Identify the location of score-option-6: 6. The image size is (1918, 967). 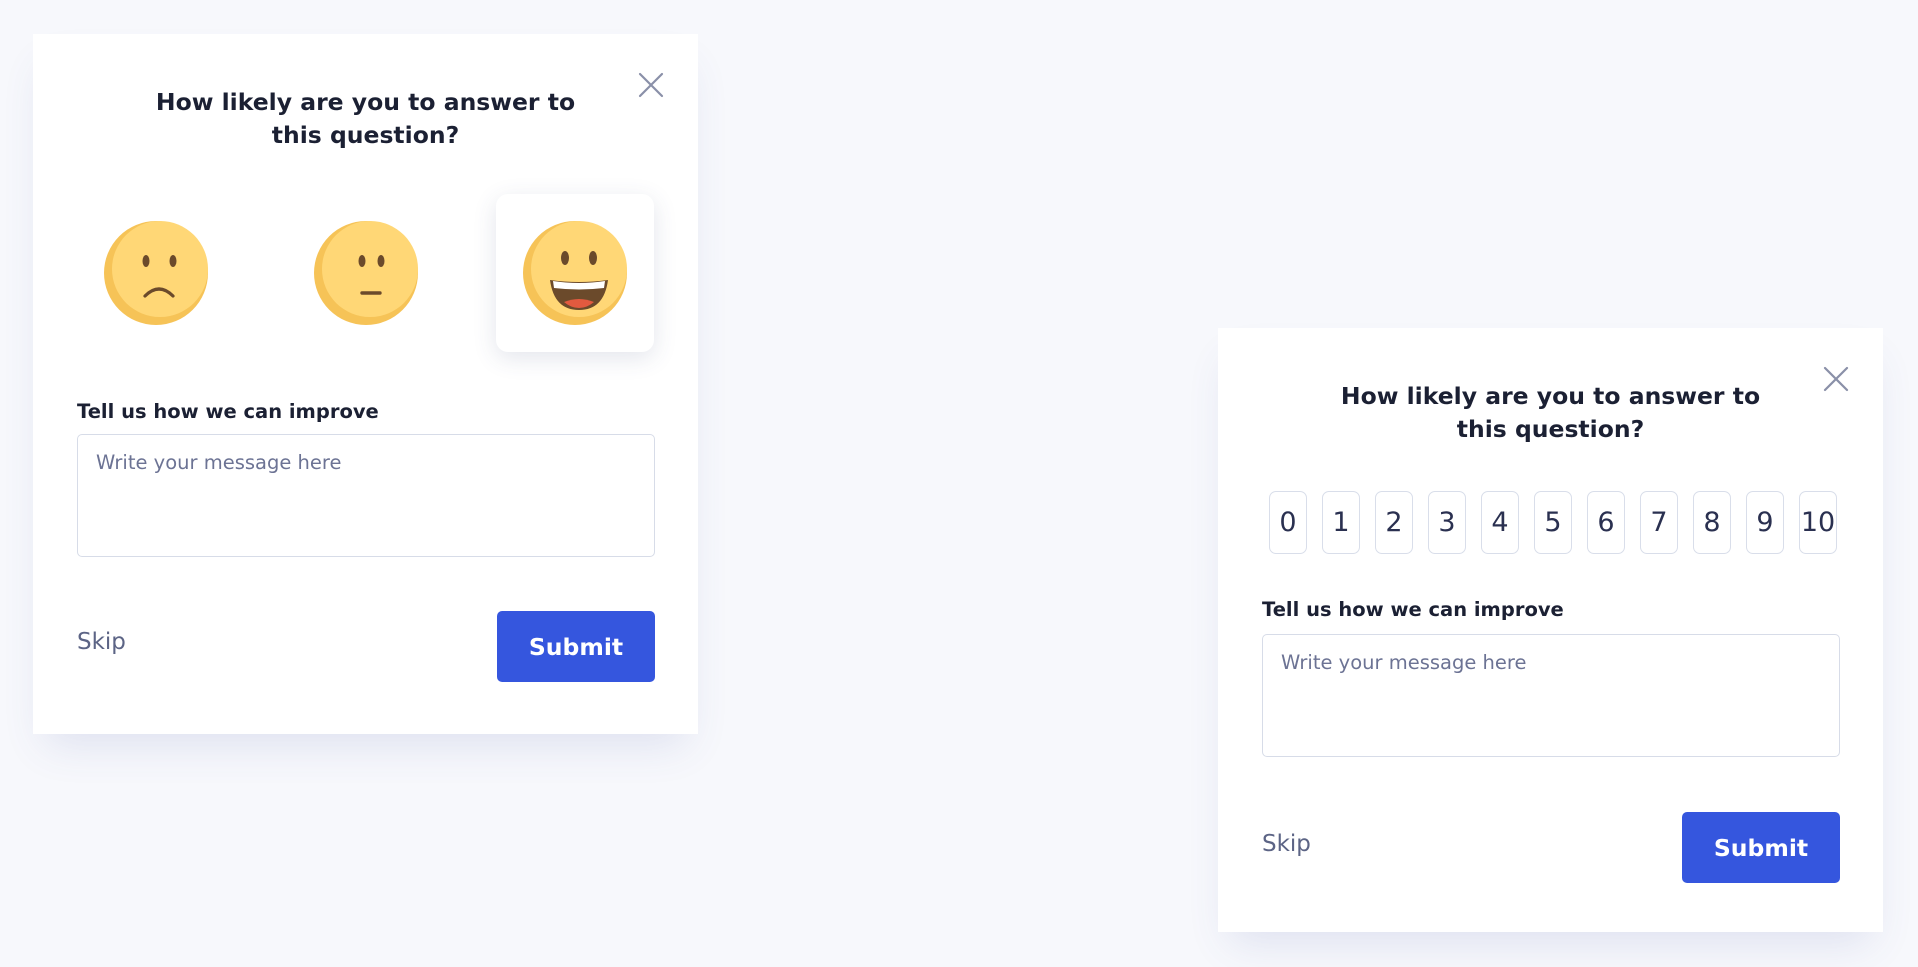
(1606, 522).